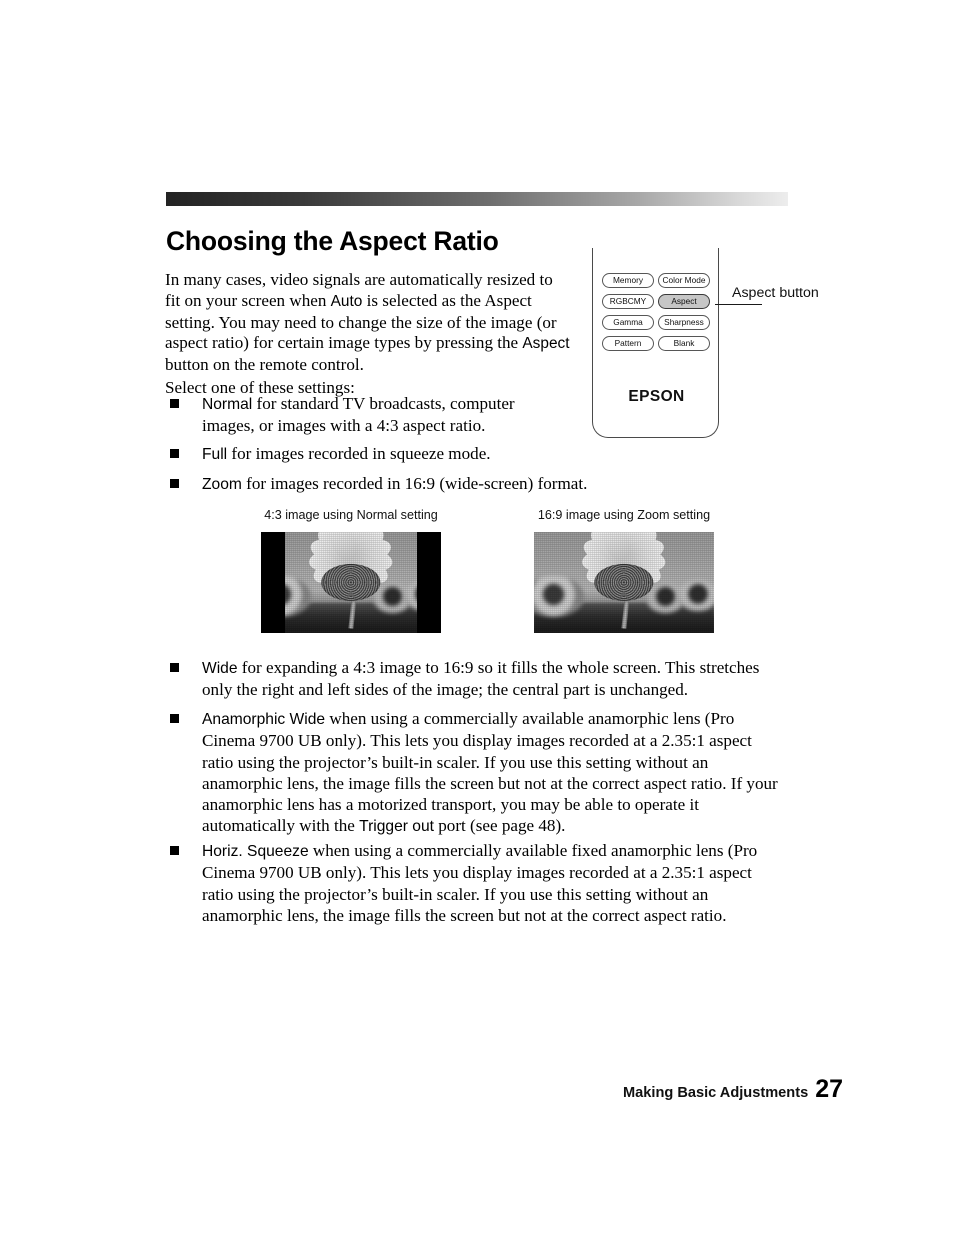 The width and height of the screenshot is (954, 1235). I want to click on intro-text-part3: button on the remote control., so click(264, 365).